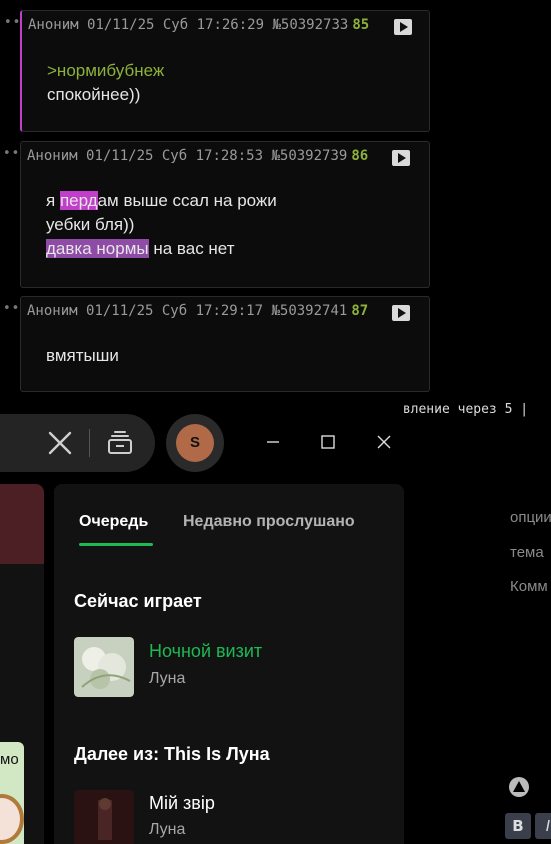  I want to click on post-date: 01/11/25 Суб 17:29:17, so click(175, 311).